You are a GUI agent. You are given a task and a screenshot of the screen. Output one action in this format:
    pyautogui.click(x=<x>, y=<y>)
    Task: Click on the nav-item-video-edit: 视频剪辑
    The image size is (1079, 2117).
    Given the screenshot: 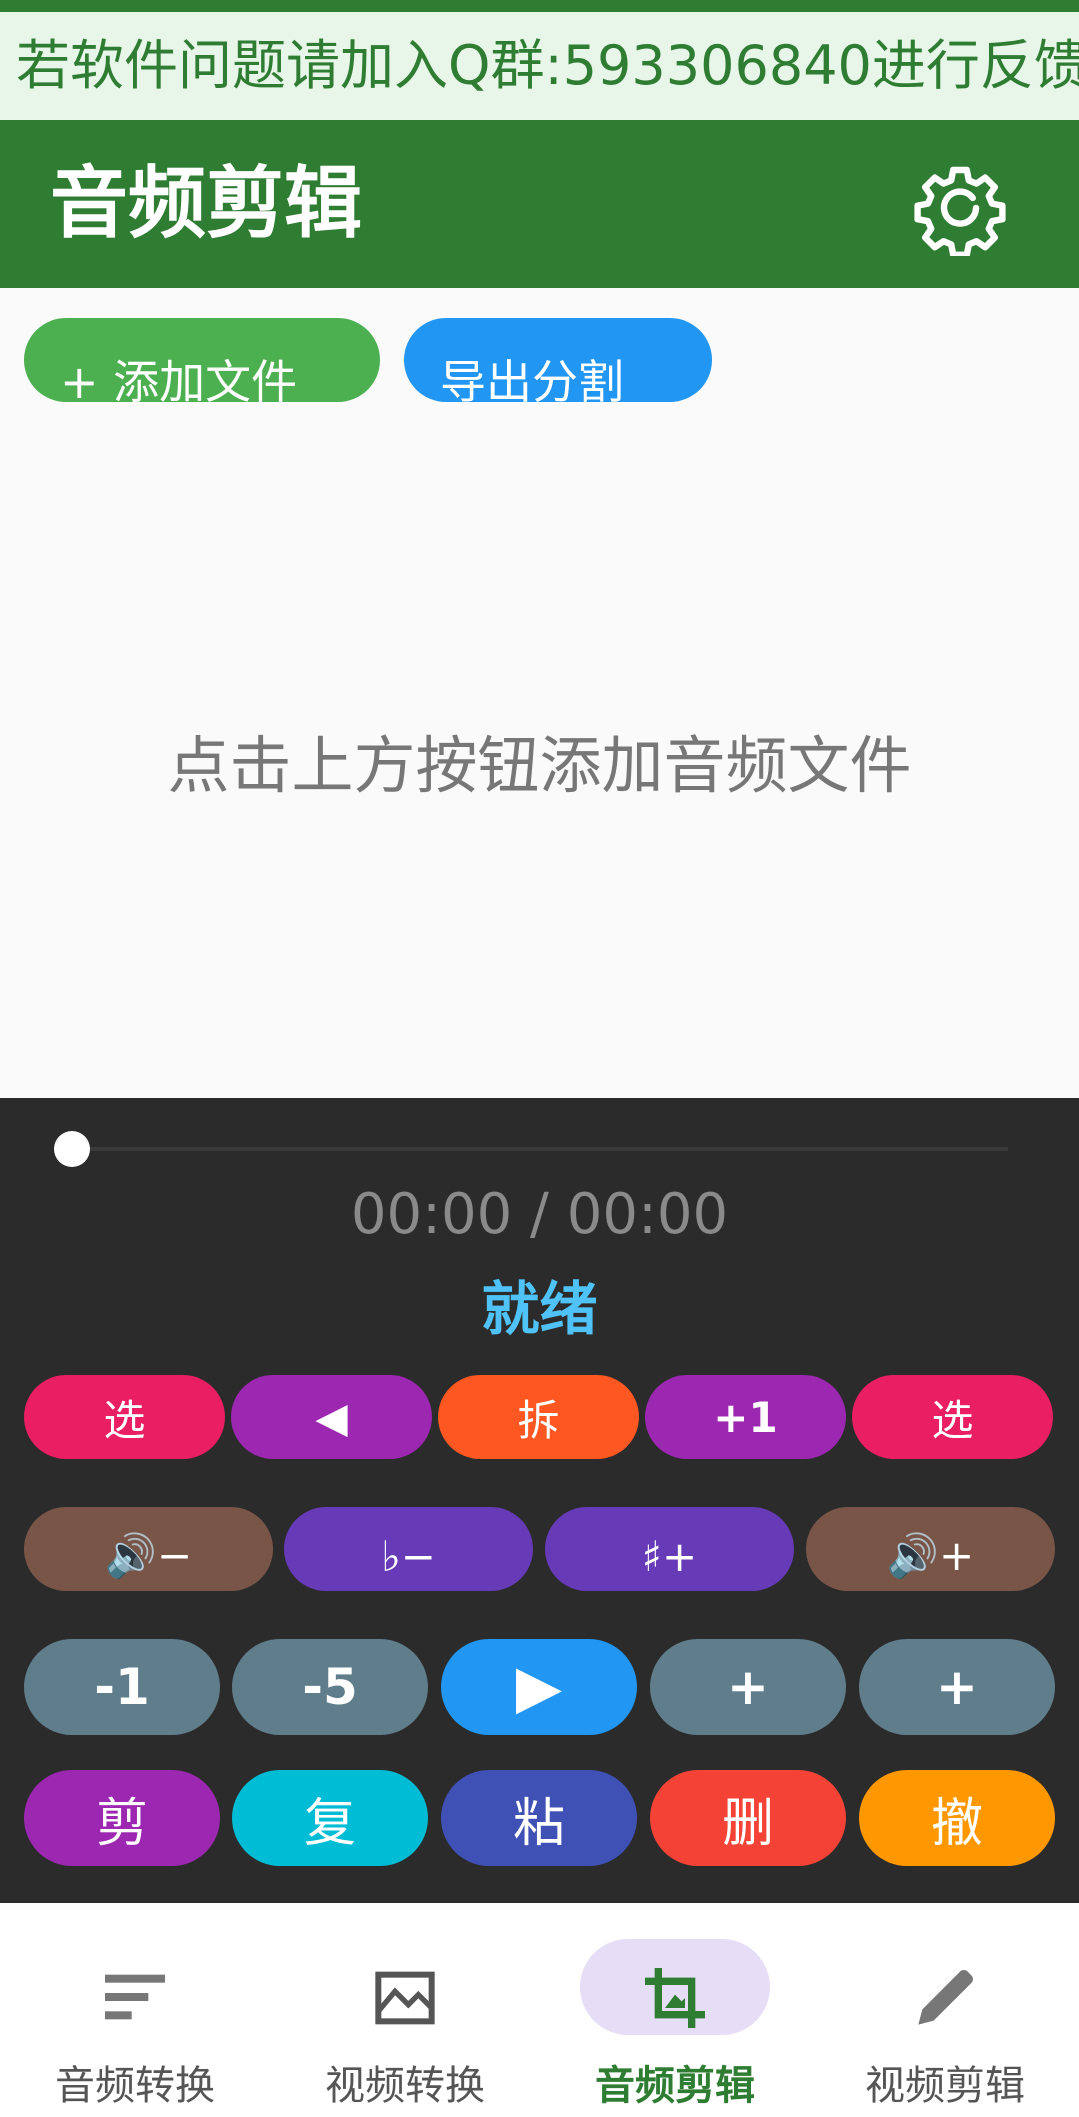 What is the action you would take?
    pyautogui.click(x=944, y=2010)
    